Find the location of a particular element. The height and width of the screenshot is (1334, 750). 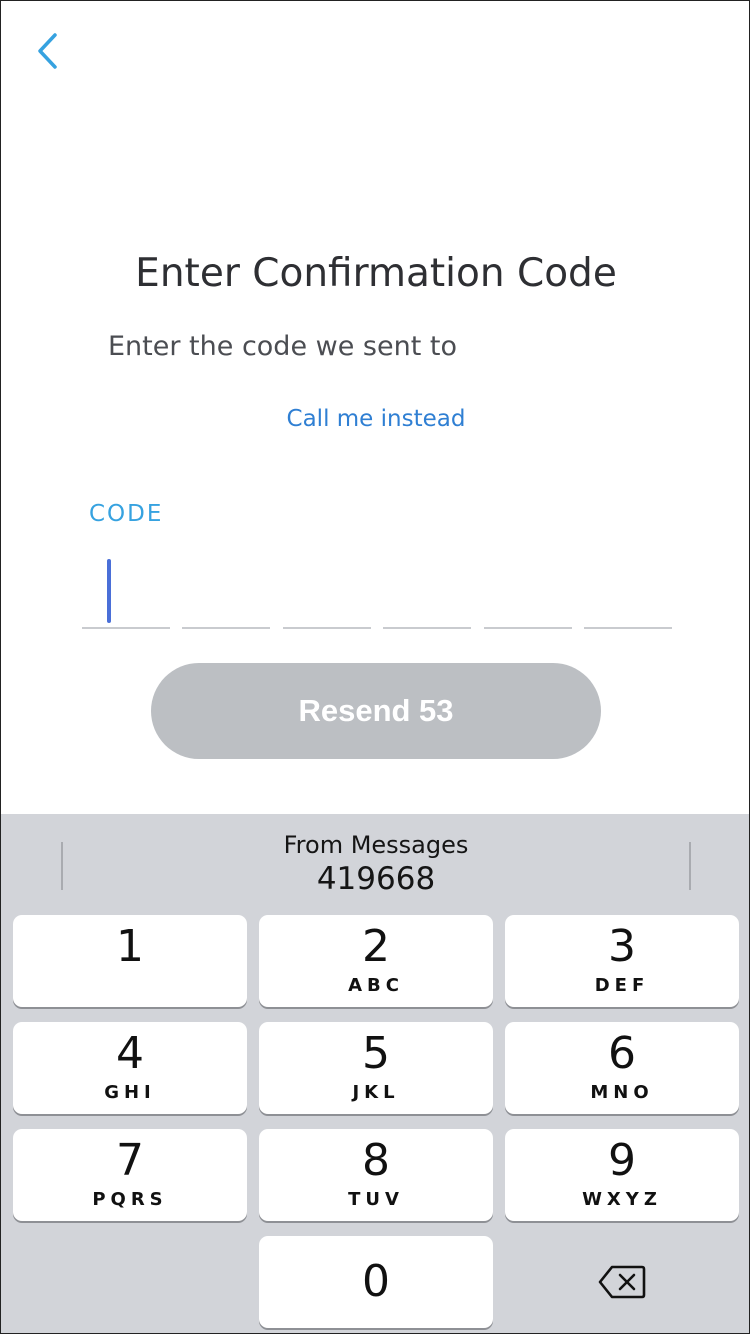

key-letters: WXYZ is located at coordinates (622, 1199).